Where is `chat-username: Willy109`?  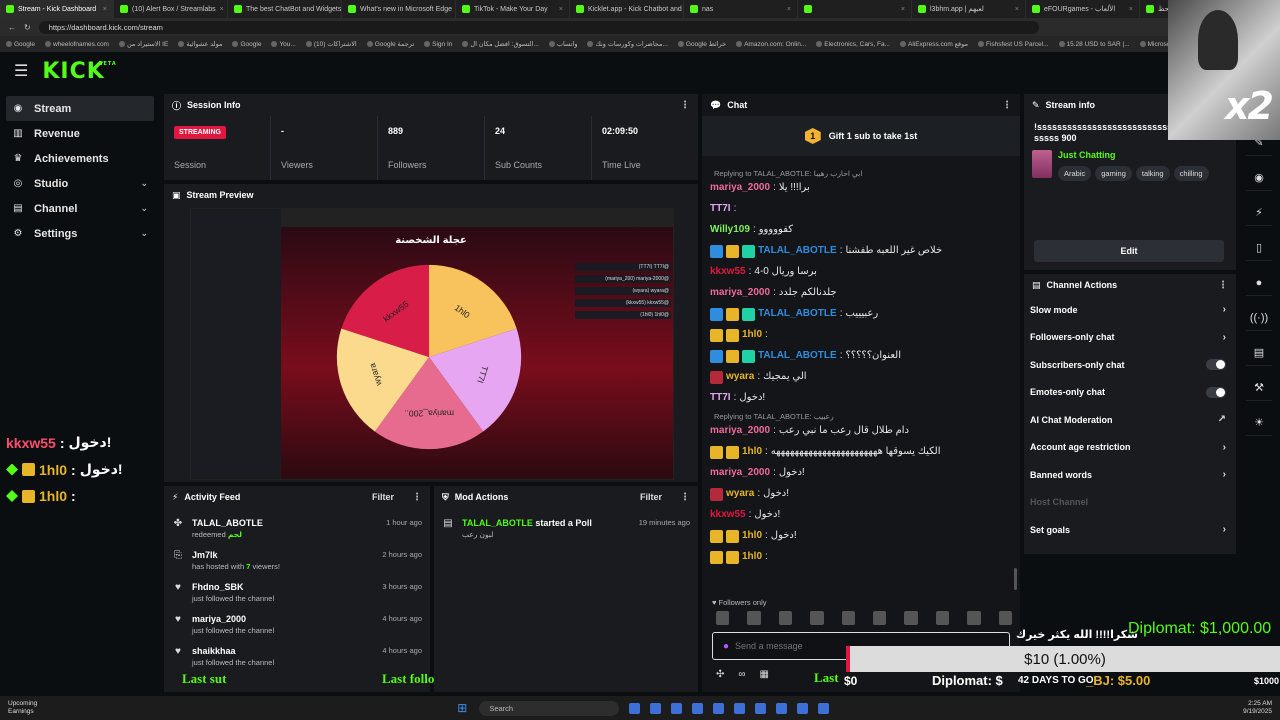
chat-username: Willy109 is located at coordinates (730, 230).